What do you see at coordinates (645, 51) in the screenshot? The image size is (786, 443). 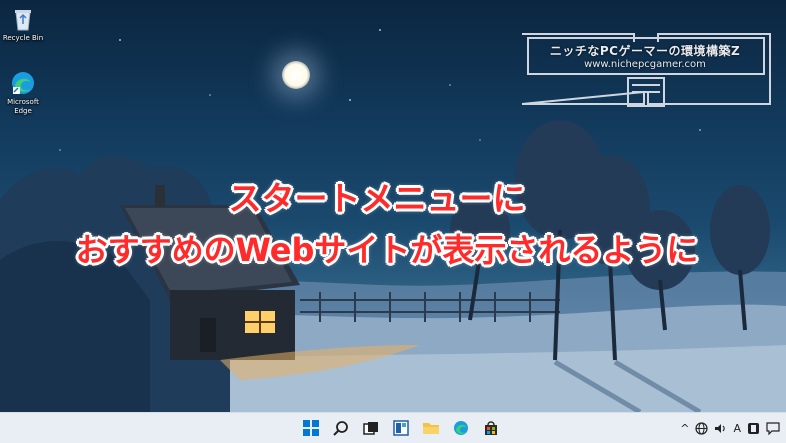 I see `watermark-title: ニッチなPCゲーマーの環境構築Z` at bounding box center [645, 51].